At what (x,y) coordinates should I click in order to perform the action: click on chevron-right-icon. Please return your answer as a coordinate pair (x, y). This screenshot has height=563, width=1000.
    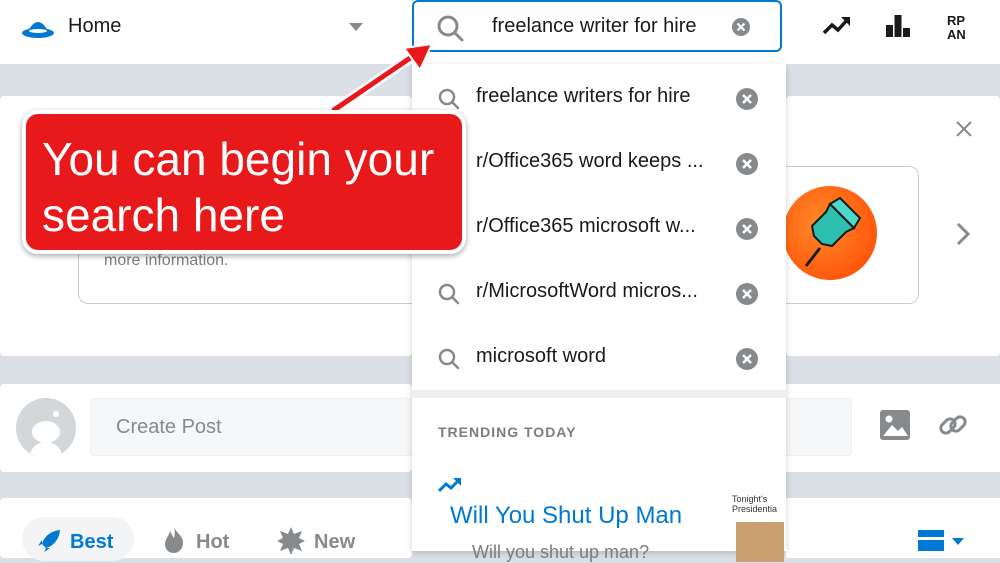
    Looking at the image, I should click on (963, 234).